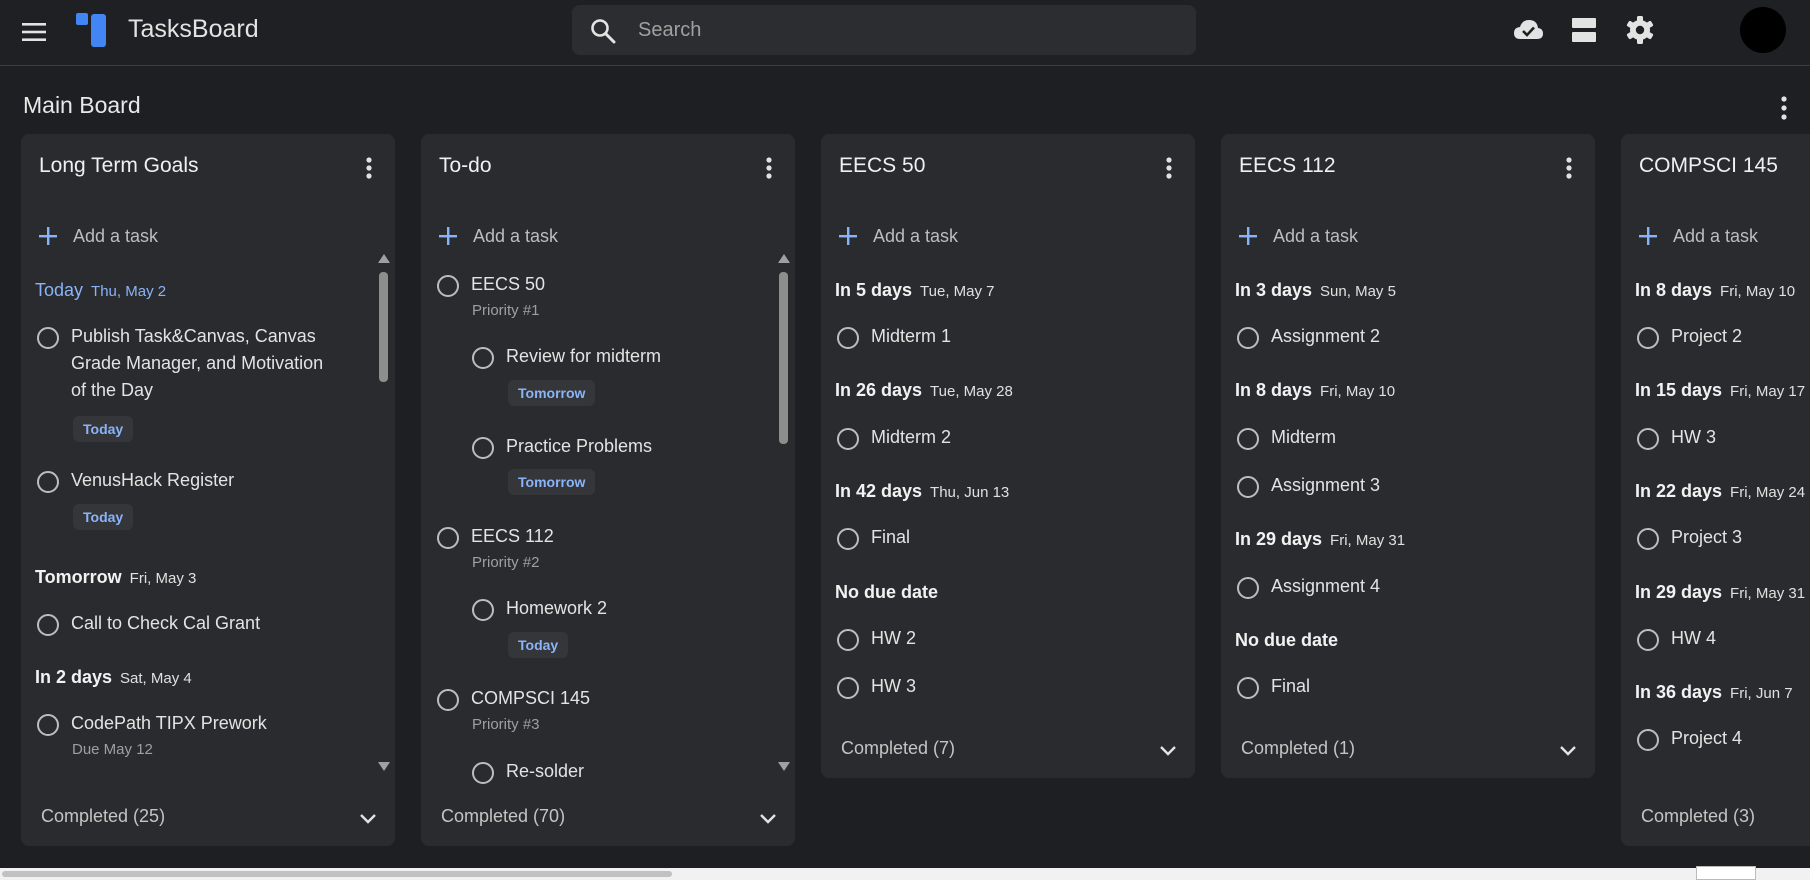 Image resolution: width=1810 pixels, height=880 pixels. Describe the element at coordinates (566, 358) in the screenshot. I see `subtask-item: Review for midterm` at that location.